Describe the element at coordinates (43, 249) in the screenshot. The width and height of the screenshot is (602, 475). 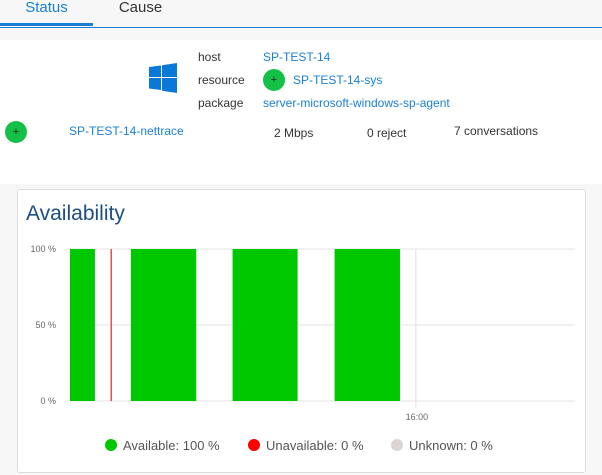
I see `y-tick-label: 100 %` at that location.